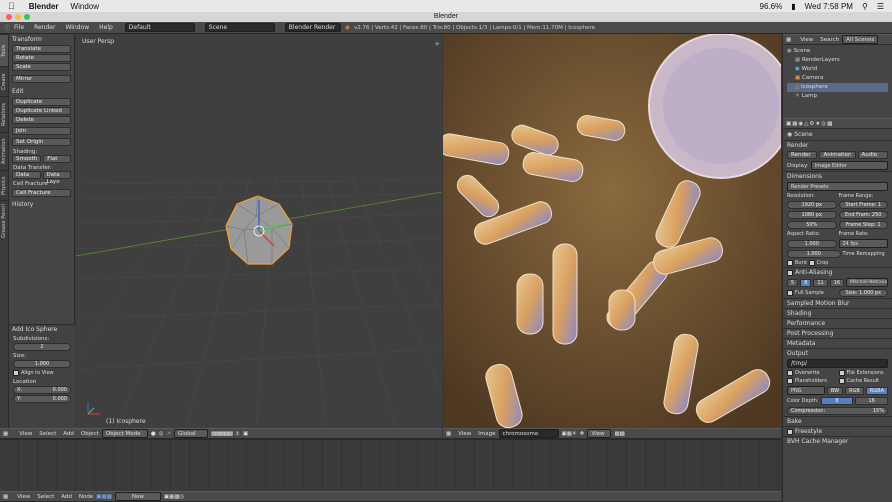  Describe the element at coordinates (47, 434) in the screenshot. I see `menu-select: Select` at that location.